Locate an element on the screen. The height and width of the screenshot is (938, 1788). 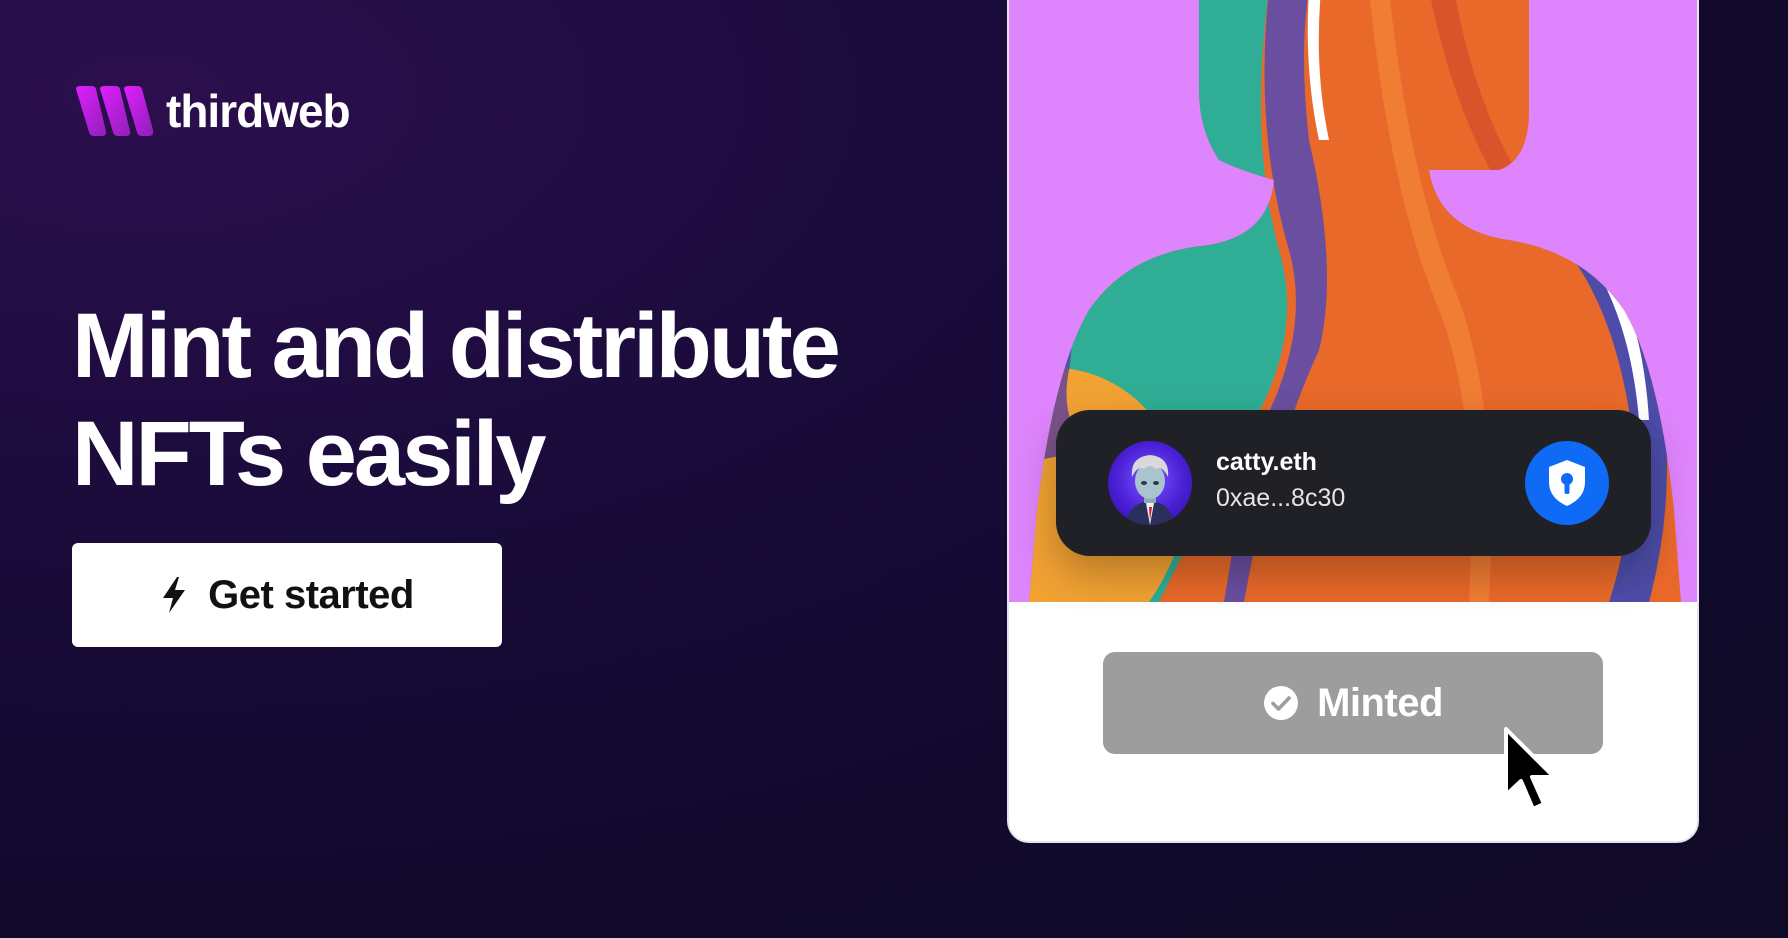
get-started-button: Get started is located at coordinates (287, 595).